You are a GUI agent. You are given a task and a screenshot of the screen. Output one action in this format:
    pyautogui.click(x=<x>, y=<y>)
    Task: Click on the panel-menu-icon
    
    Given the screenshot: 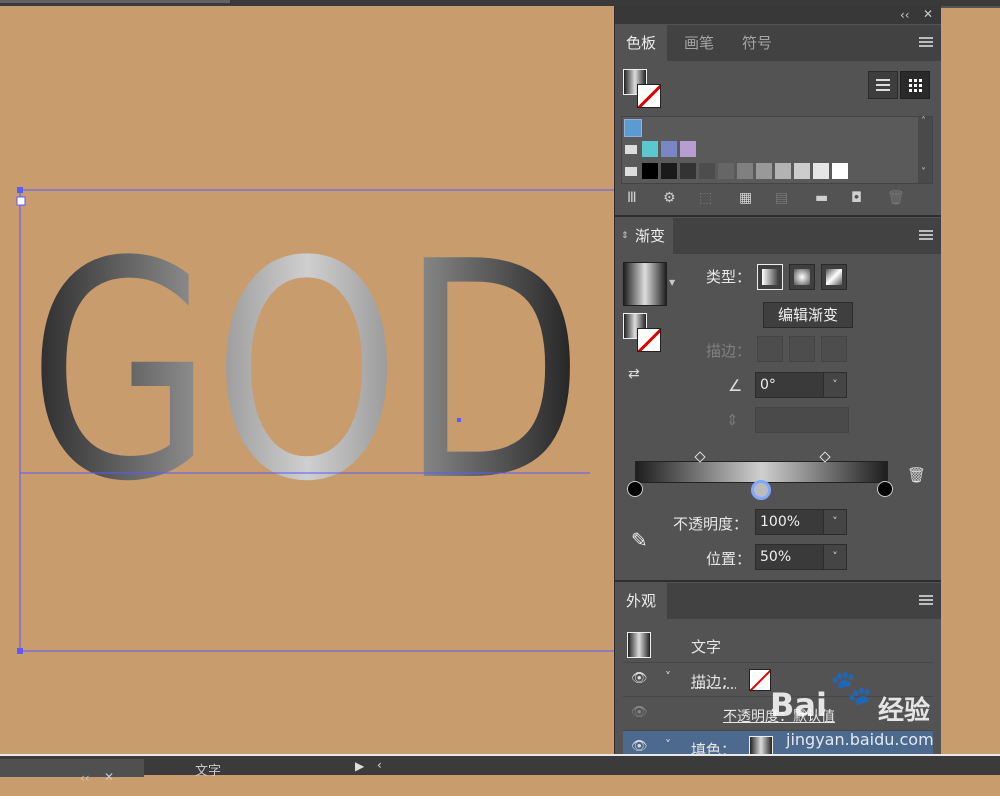 What is the action you would take?
    pyautogui.click(x=926, y=42)
    